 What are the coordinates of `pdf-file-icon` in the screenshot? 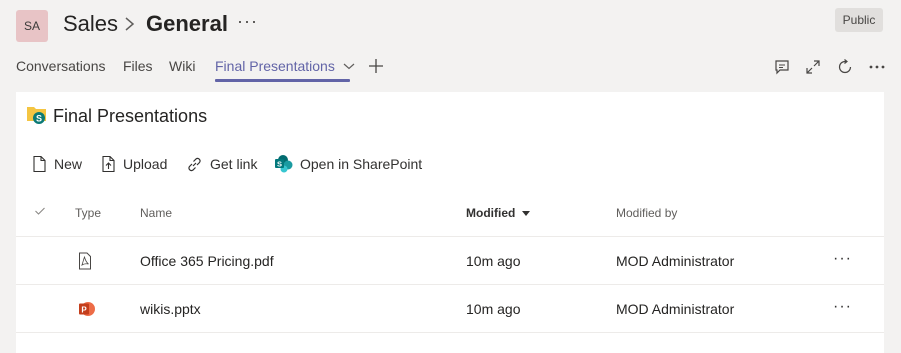 It's located at (85, 262).